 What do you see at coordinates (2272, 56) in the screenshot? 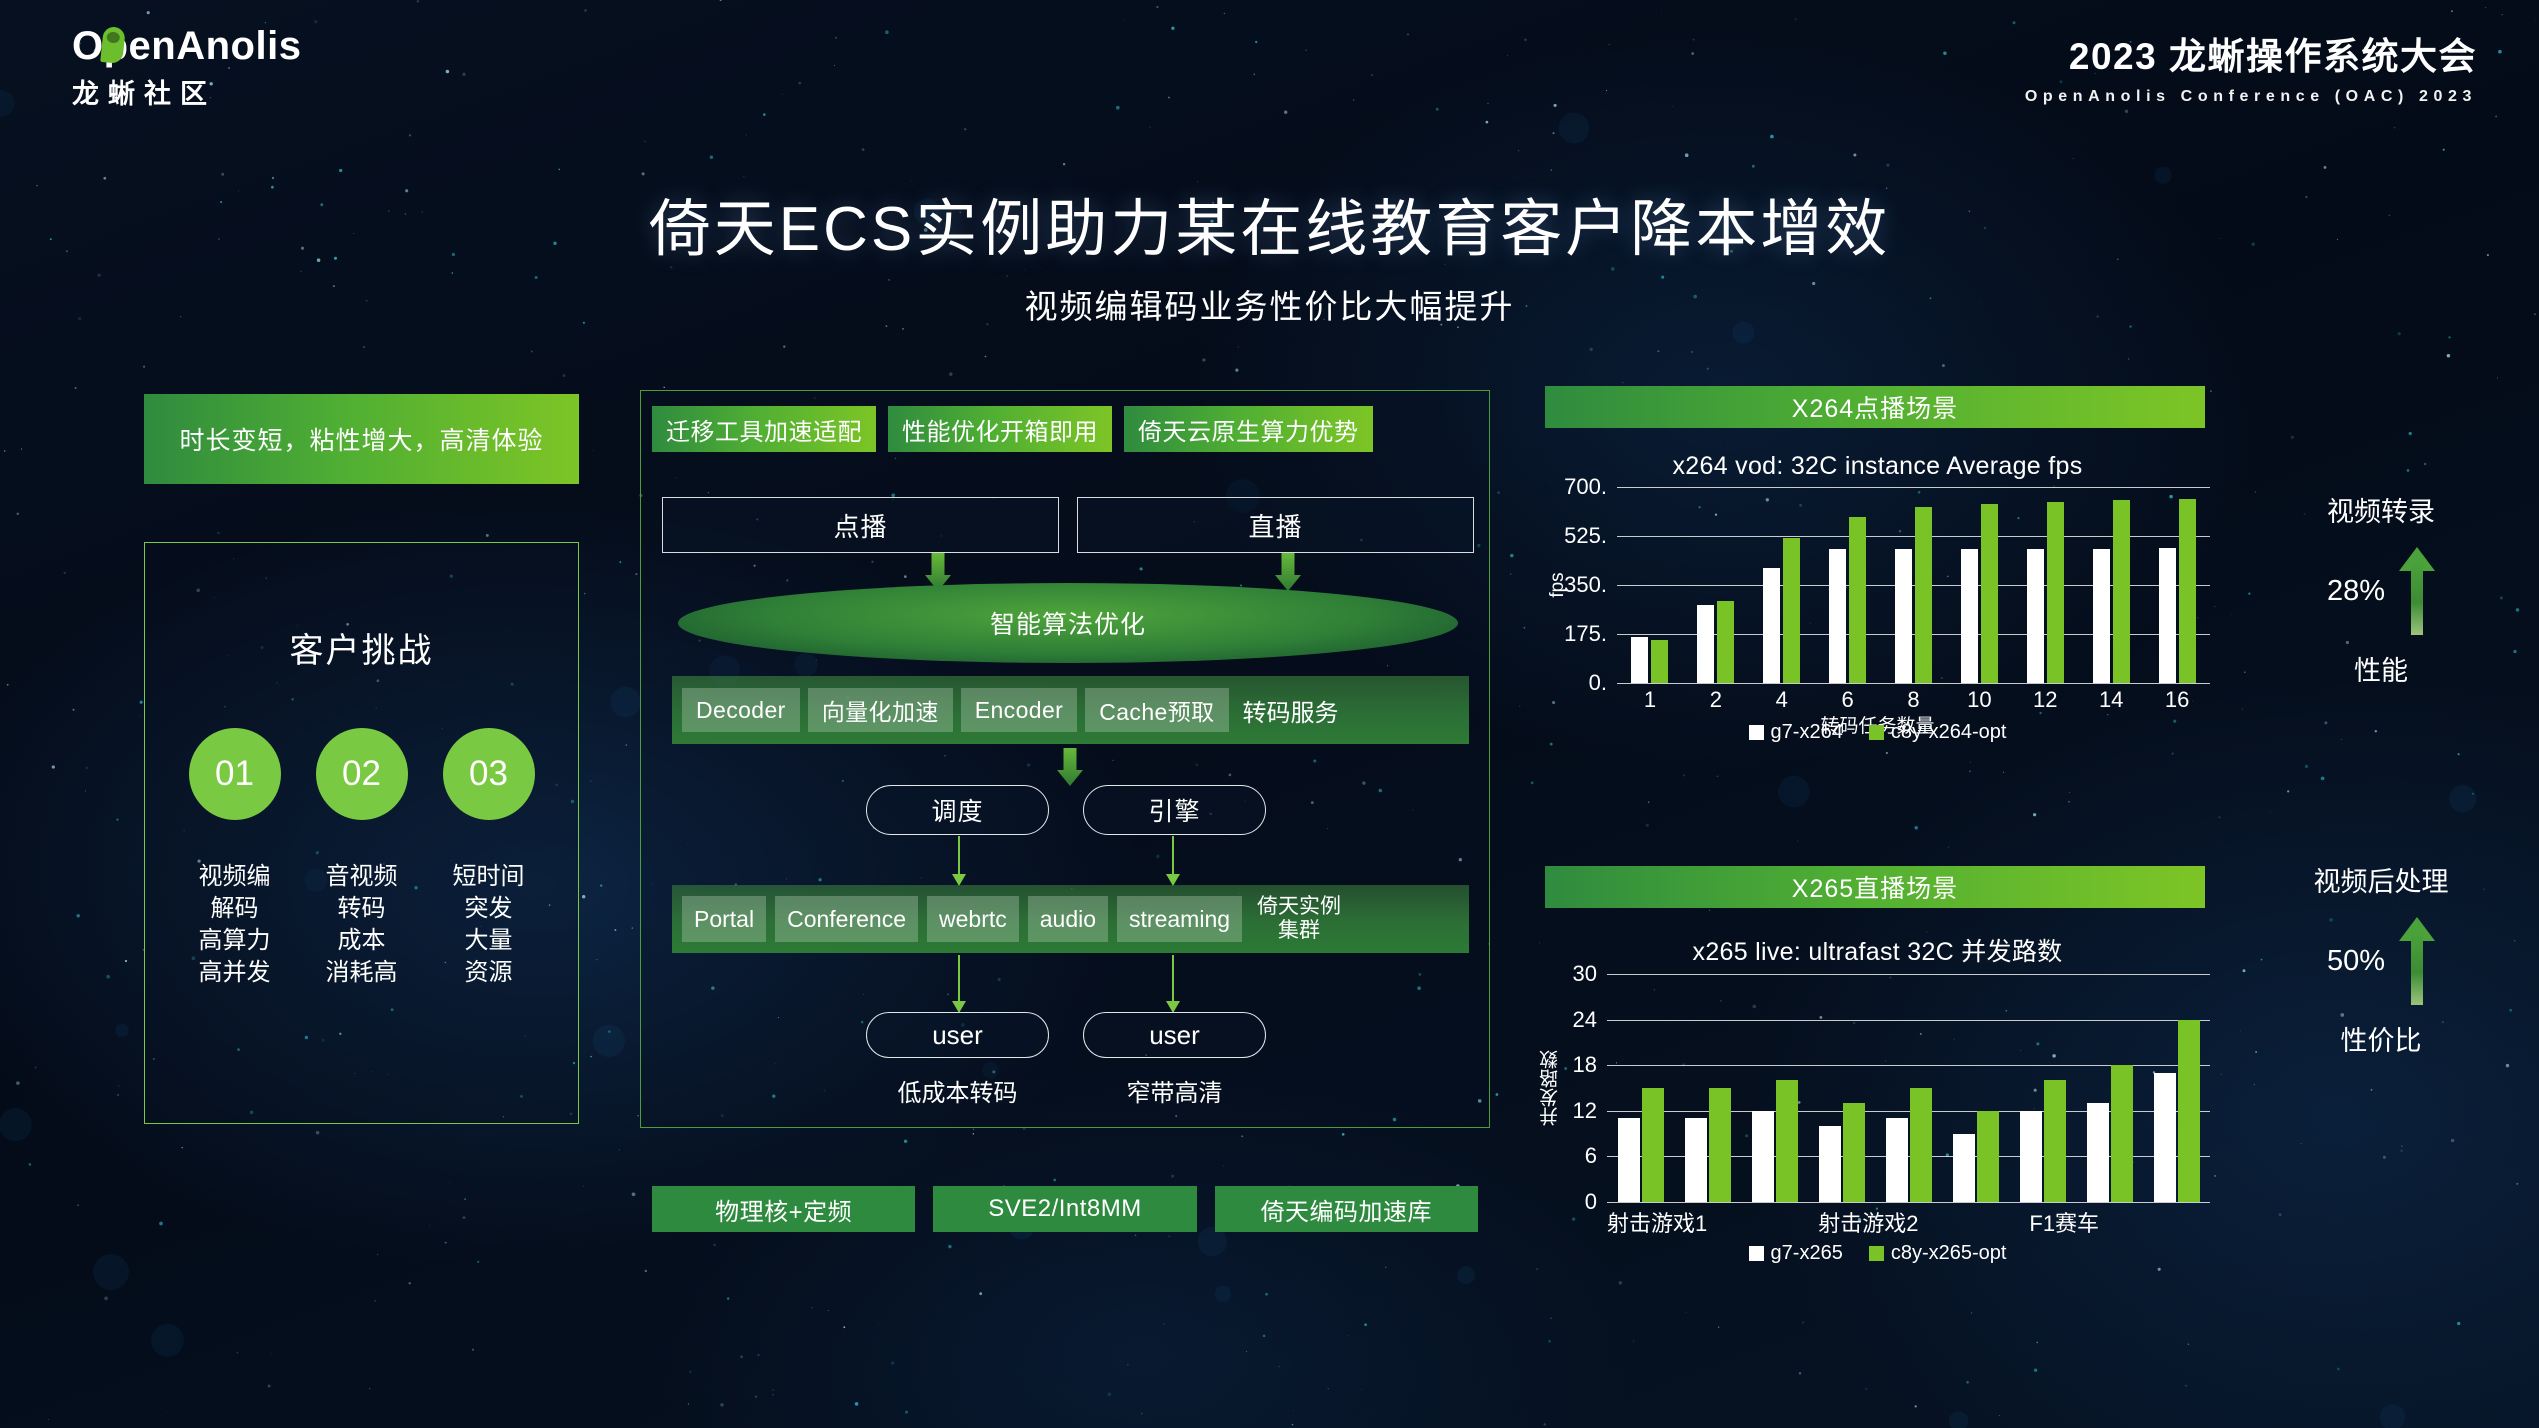
I see `conference-title: 2023 龙蜥操作系统大会` at bounding box center [2272, 56].